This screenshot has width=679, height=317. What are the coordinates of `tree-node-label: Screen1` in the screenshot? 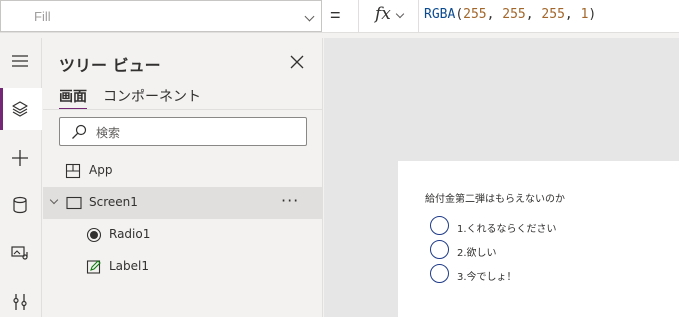 It's located at (113, 202).